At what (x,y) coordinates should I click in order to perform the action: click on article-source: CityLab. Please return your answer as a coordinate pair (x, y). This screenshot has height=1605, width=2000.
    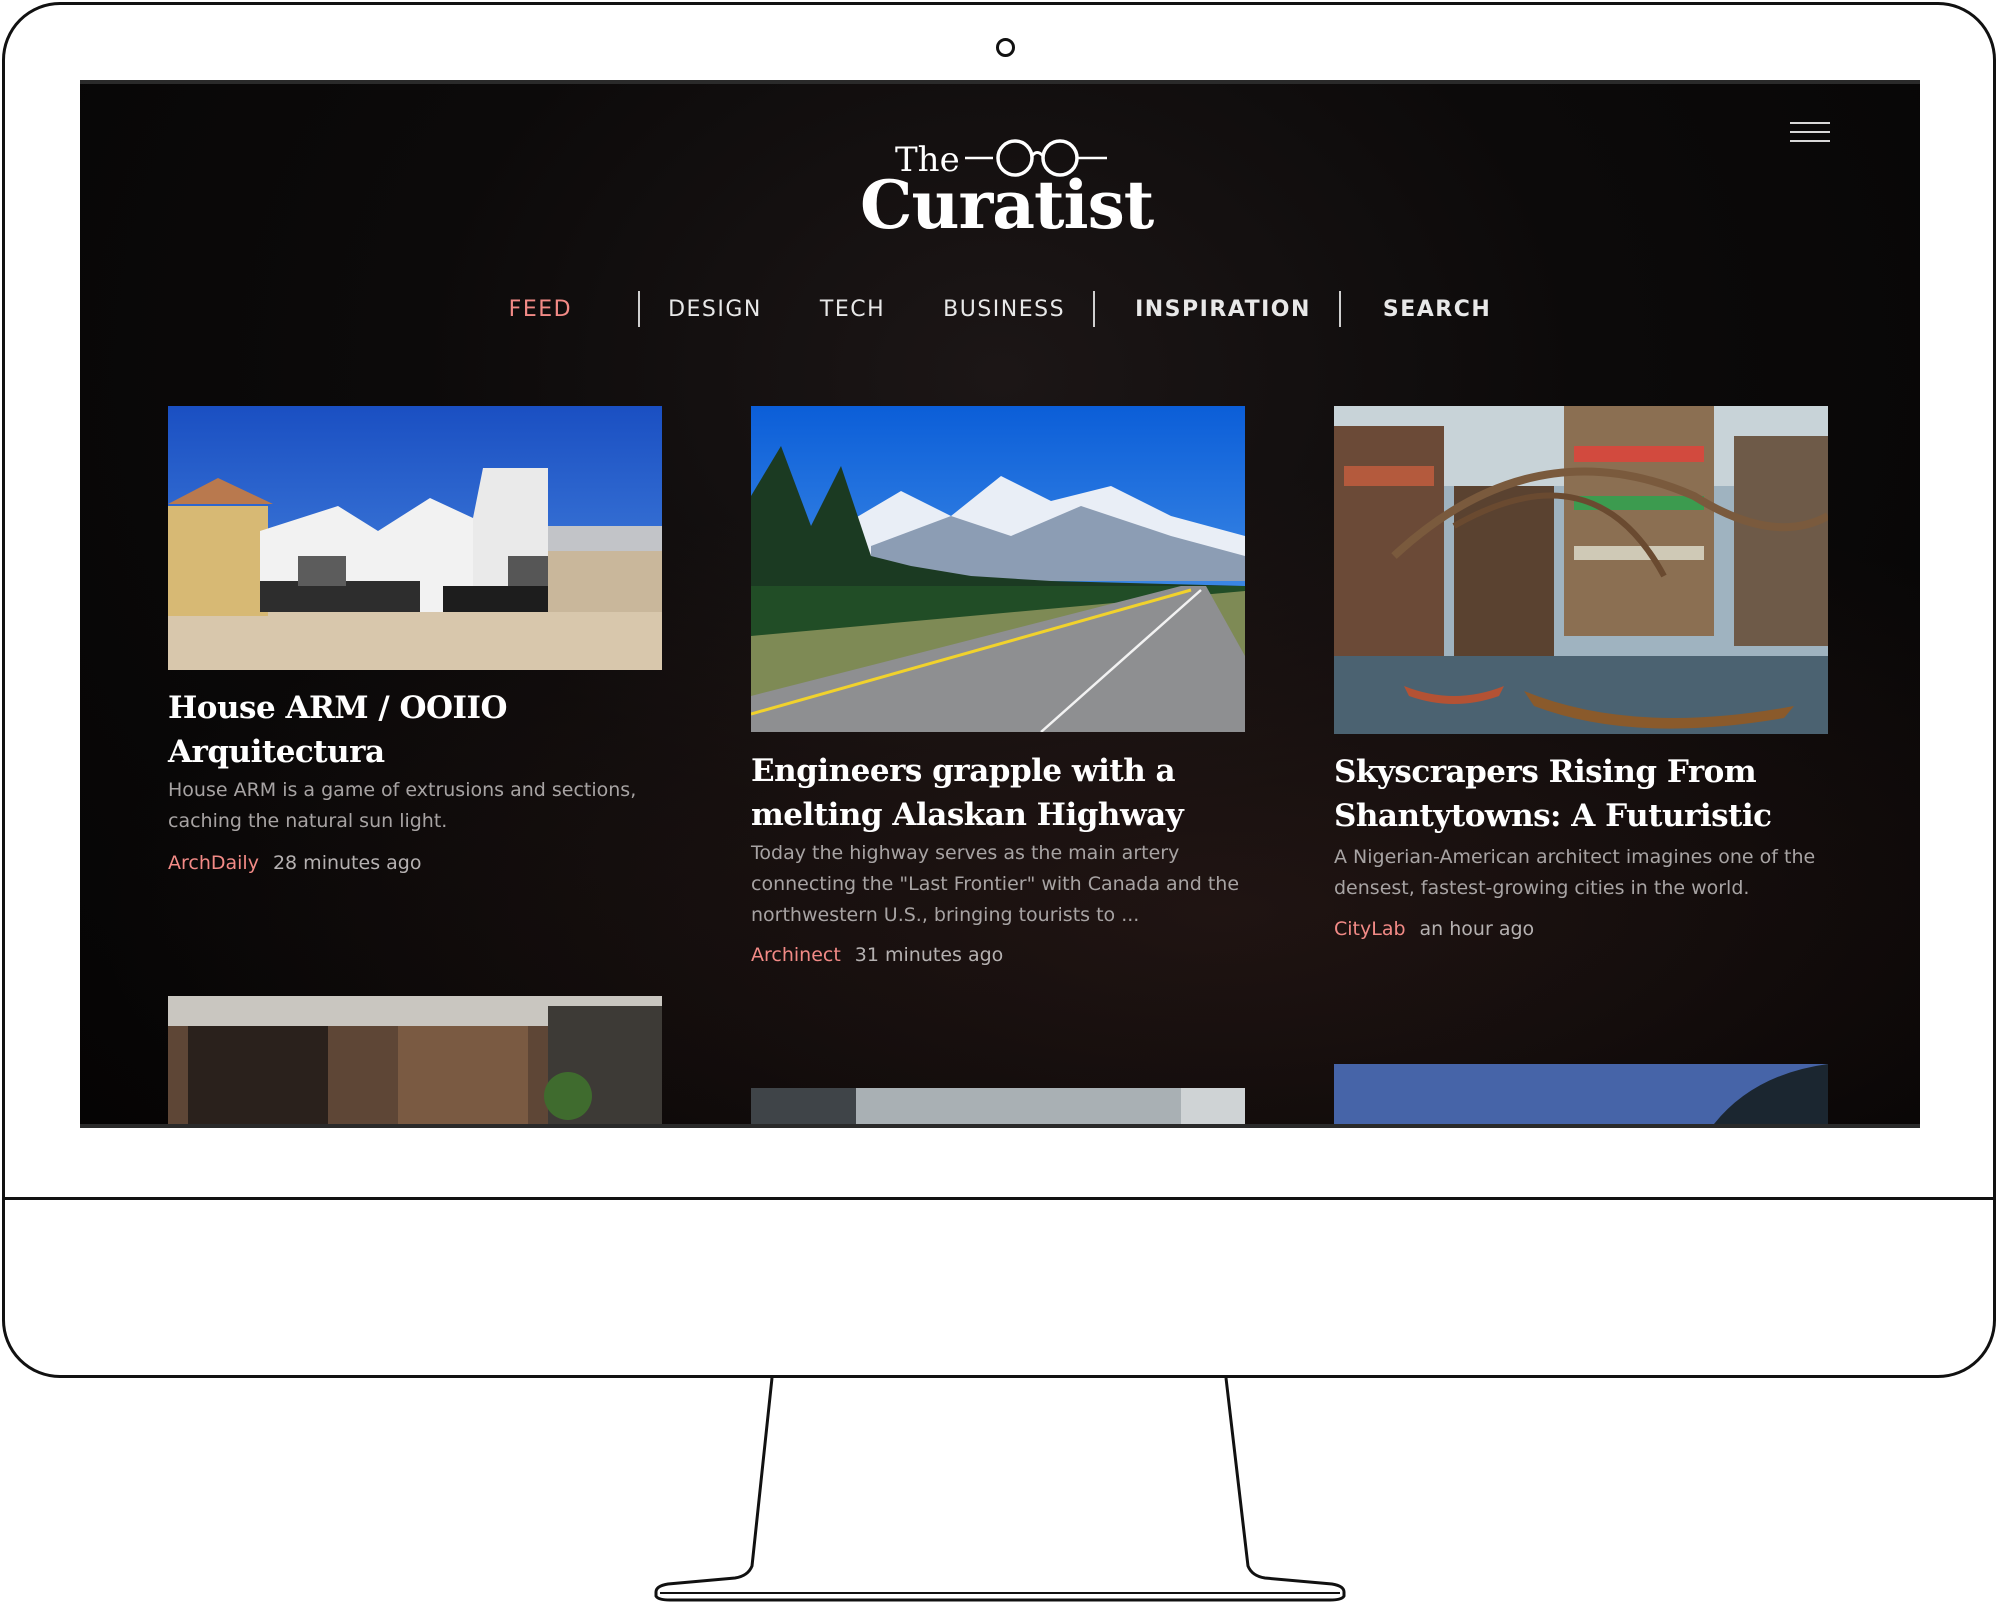
    Looking at the image, I should click on (1370, 929).